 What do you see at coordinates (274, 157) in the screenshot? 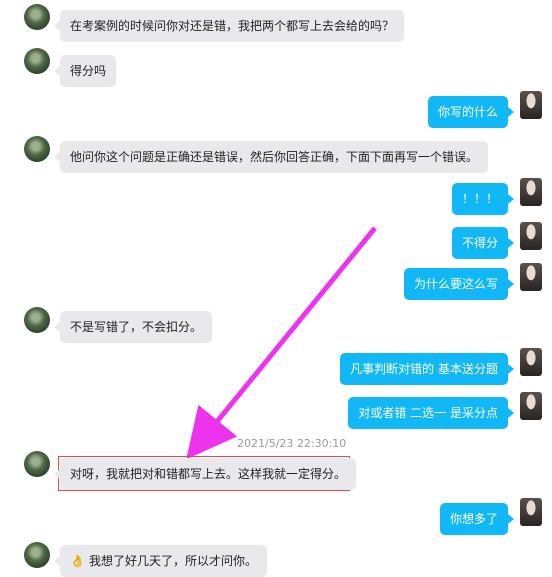
I see `message-text: 他问你这个问题是正确还是错误，然后你回答正确，下面下面再写一个错误。` at bounding box center [274, 157].